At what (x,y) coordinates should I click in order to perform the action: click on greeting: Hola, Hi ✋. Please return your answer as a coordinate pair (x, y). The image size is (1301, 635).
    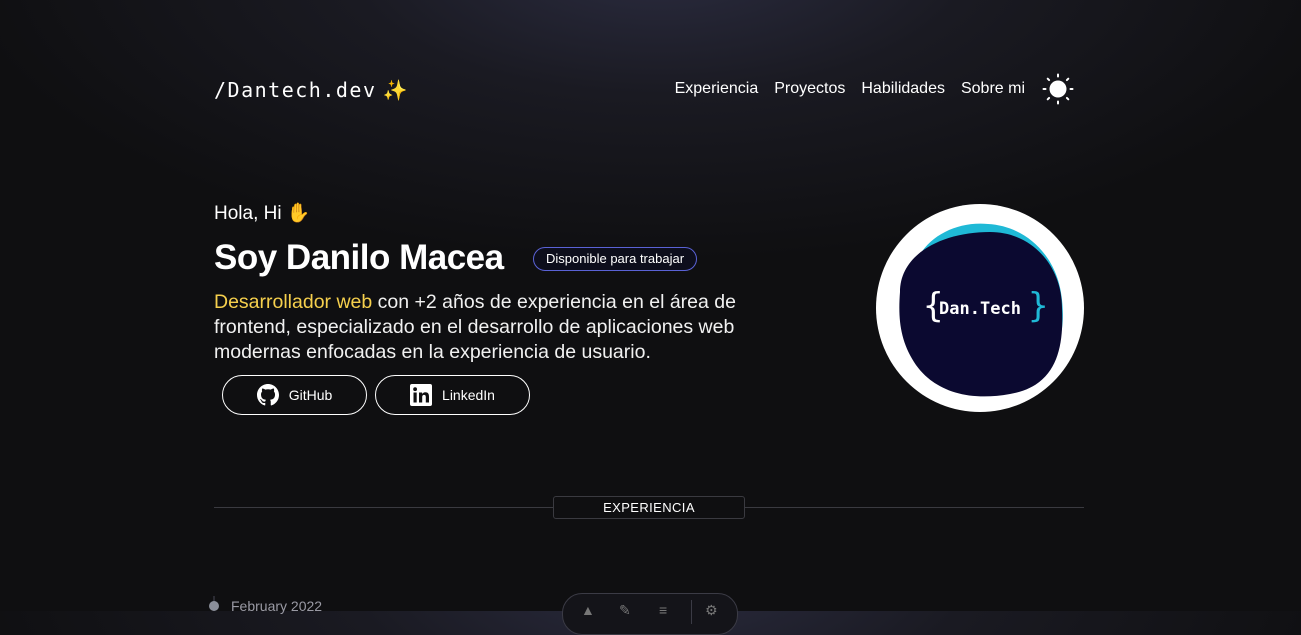
    Looking at the image, I should click on (262, 213).